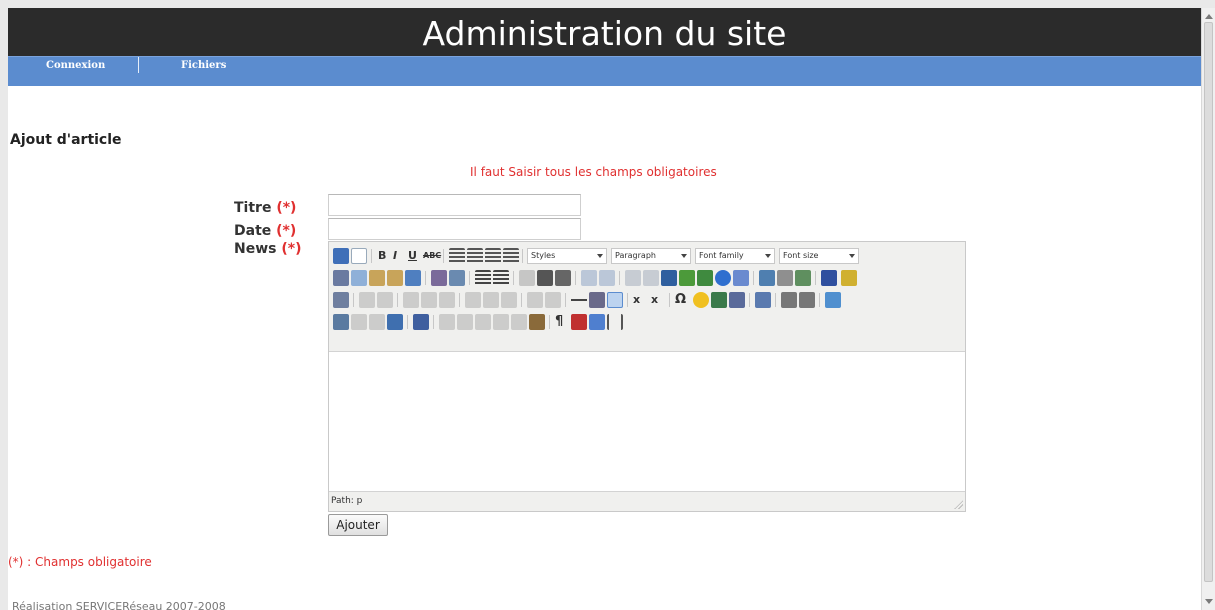 The width and height of the screenshot is (1215, 610). I want to click on paste-word-icon, so click(413, 278).